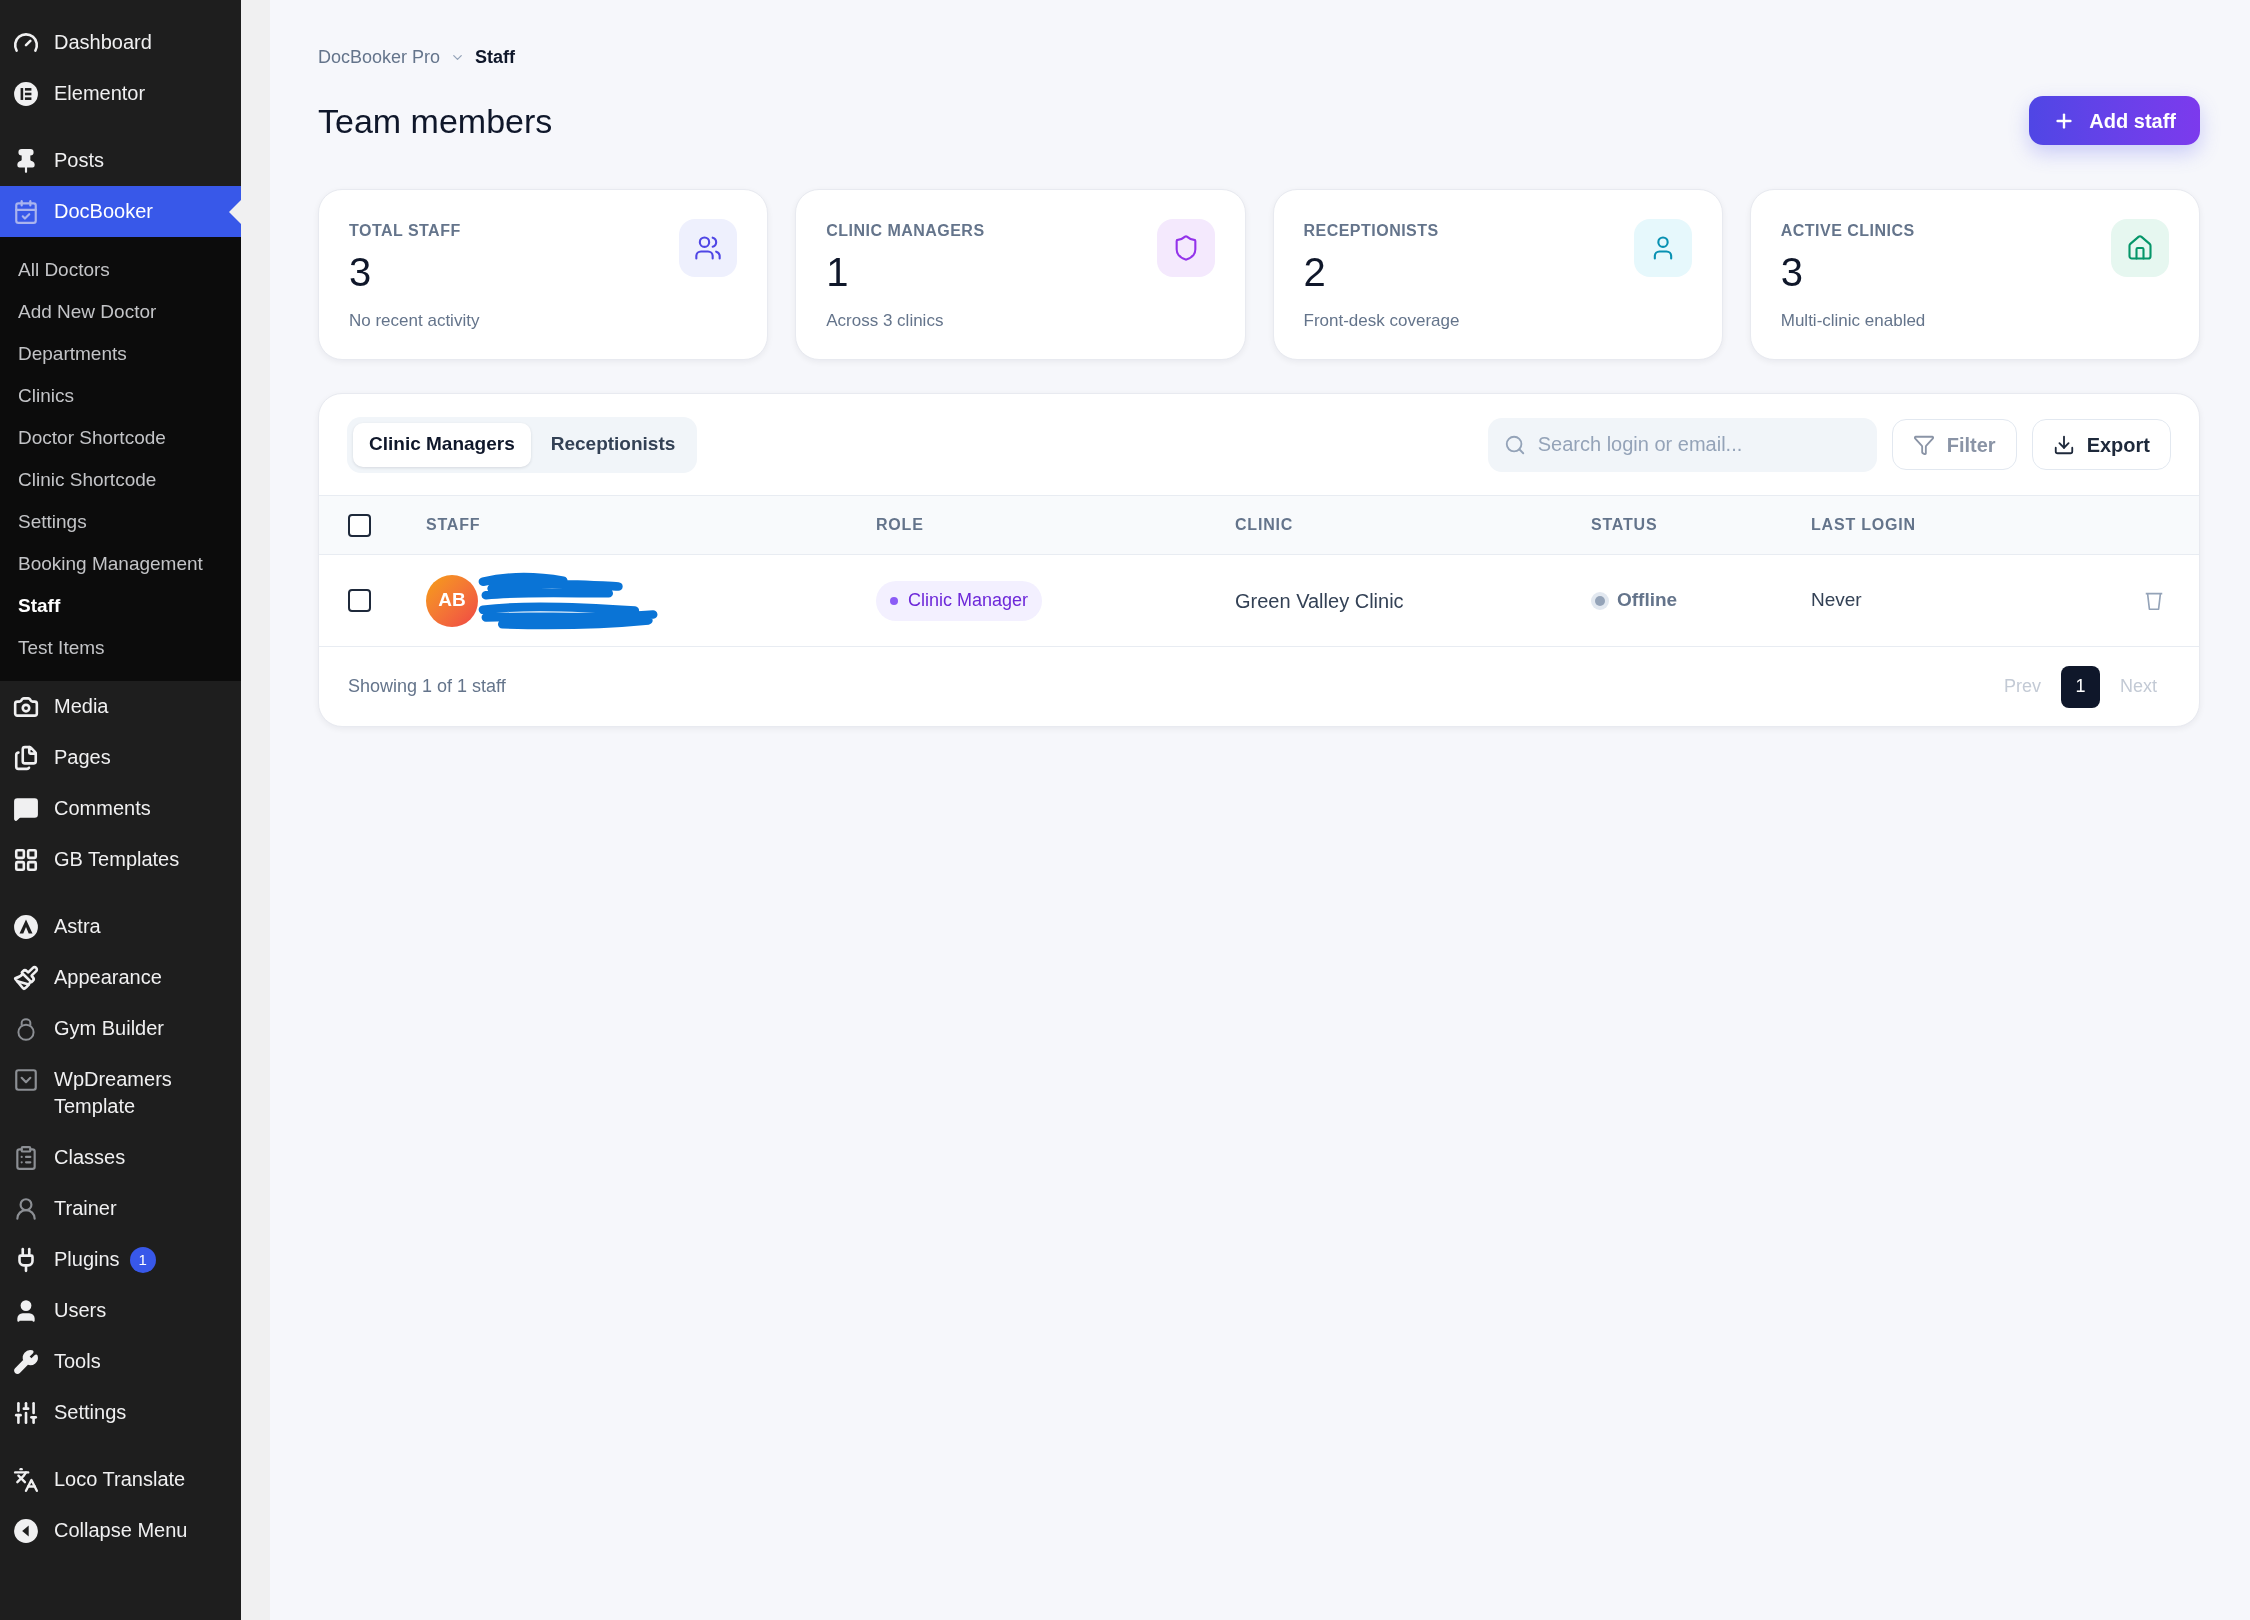  I want to click on page-title: Team members, so click(435, 120).